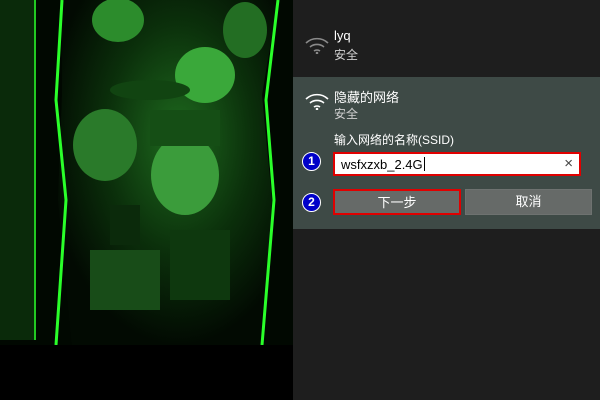  What do you see at coordinates (528, 202) in the screenshot?
I see `cancel-button: 取消` at bounding box center [528, 202].